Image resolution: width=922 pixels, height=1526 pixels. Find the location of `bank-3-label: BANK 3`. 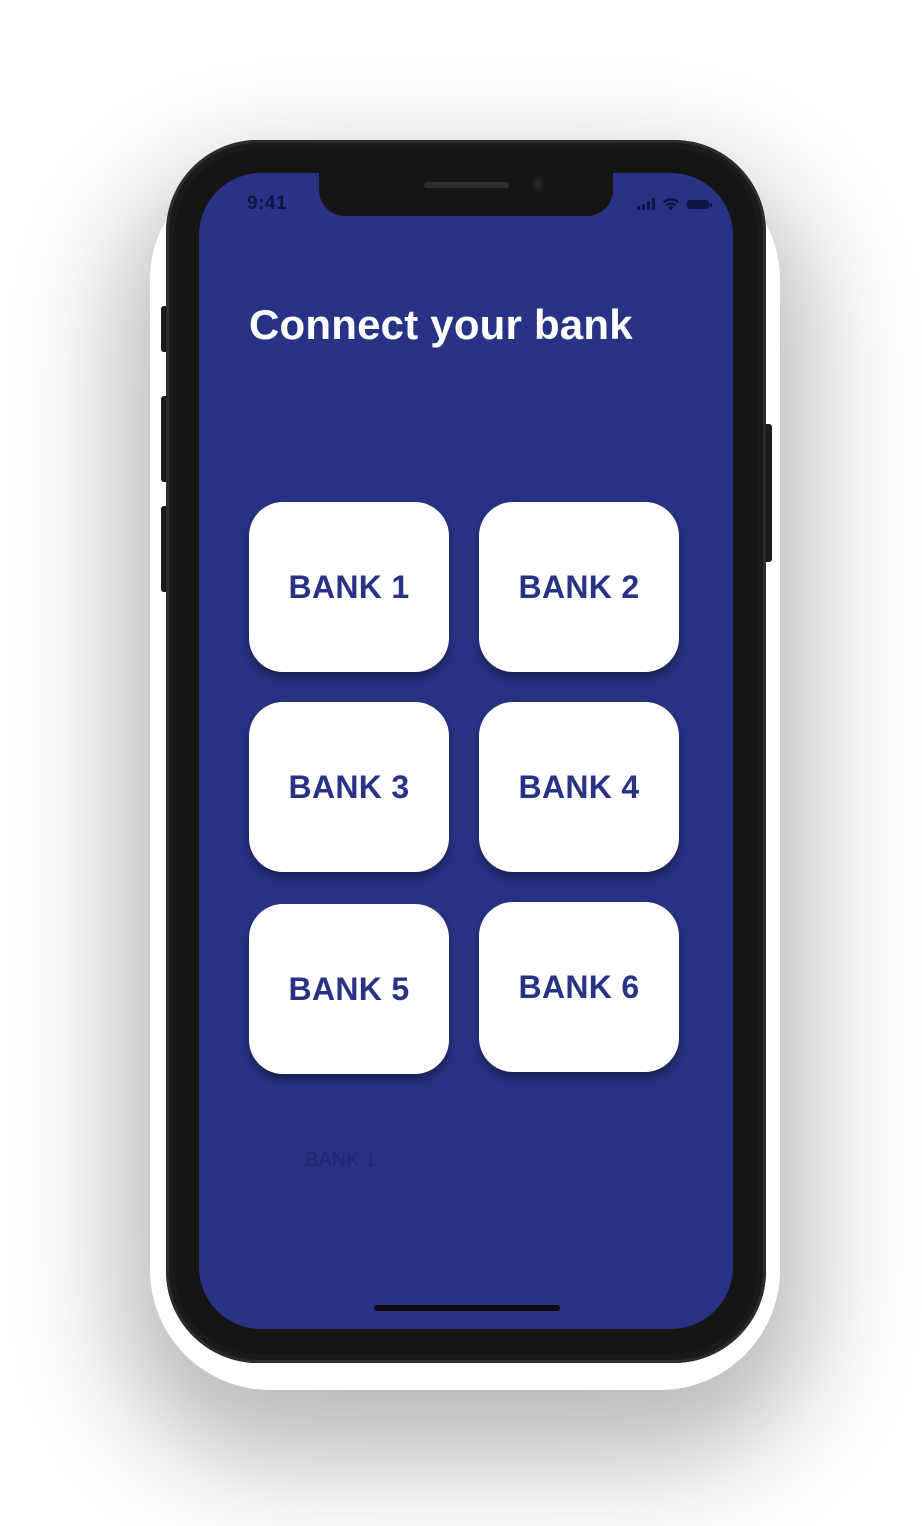

bank-3-label: BANK 3 is located at coordinates (349, 786).